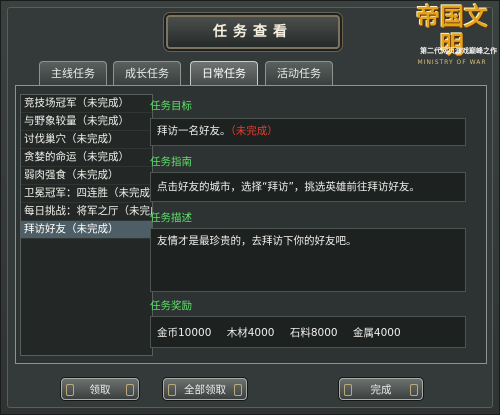 This screenshot has height=415, width=500. I want to click on claim-all-button: 全部领取, so click(205, 389).